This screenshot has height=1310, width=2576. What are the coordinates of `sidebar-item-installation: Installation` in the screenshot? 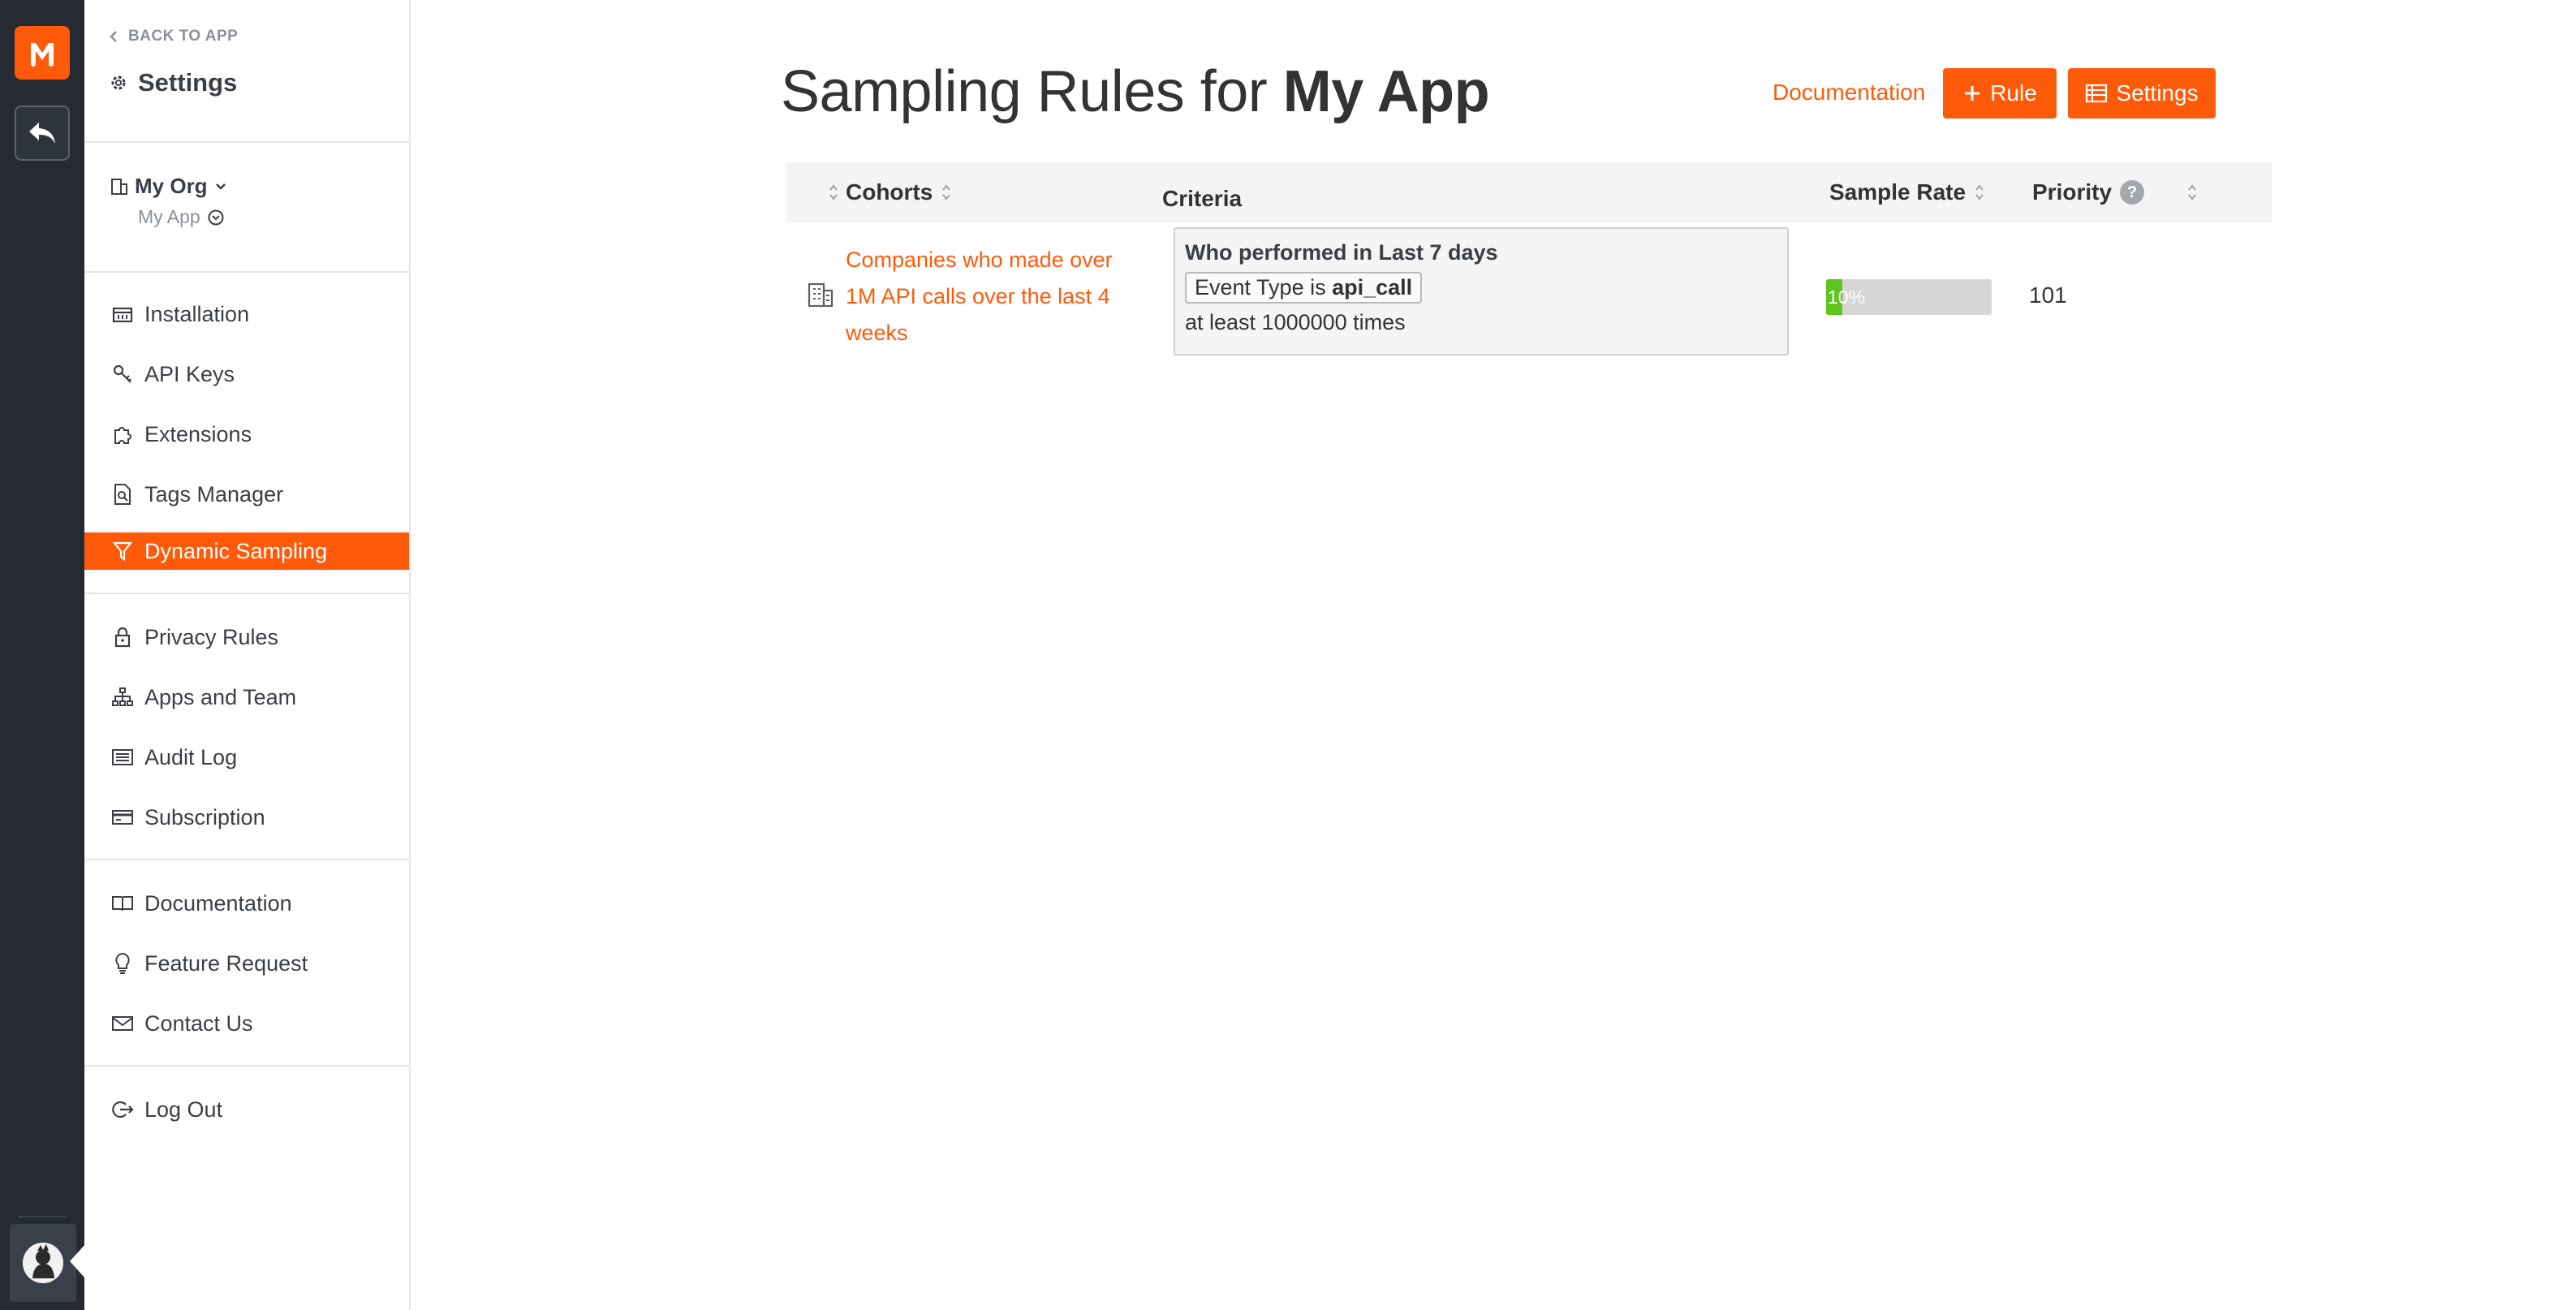 It's located at (246, 314).